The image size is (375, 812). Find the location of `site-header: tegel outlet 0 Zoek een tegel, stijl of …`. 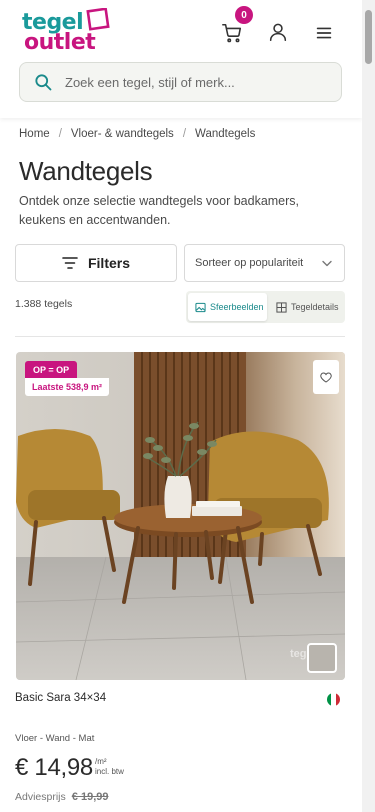

site-header: tegel outlet 0 Zoek een tegel, stijl of … is located at coordinates (181, 59).